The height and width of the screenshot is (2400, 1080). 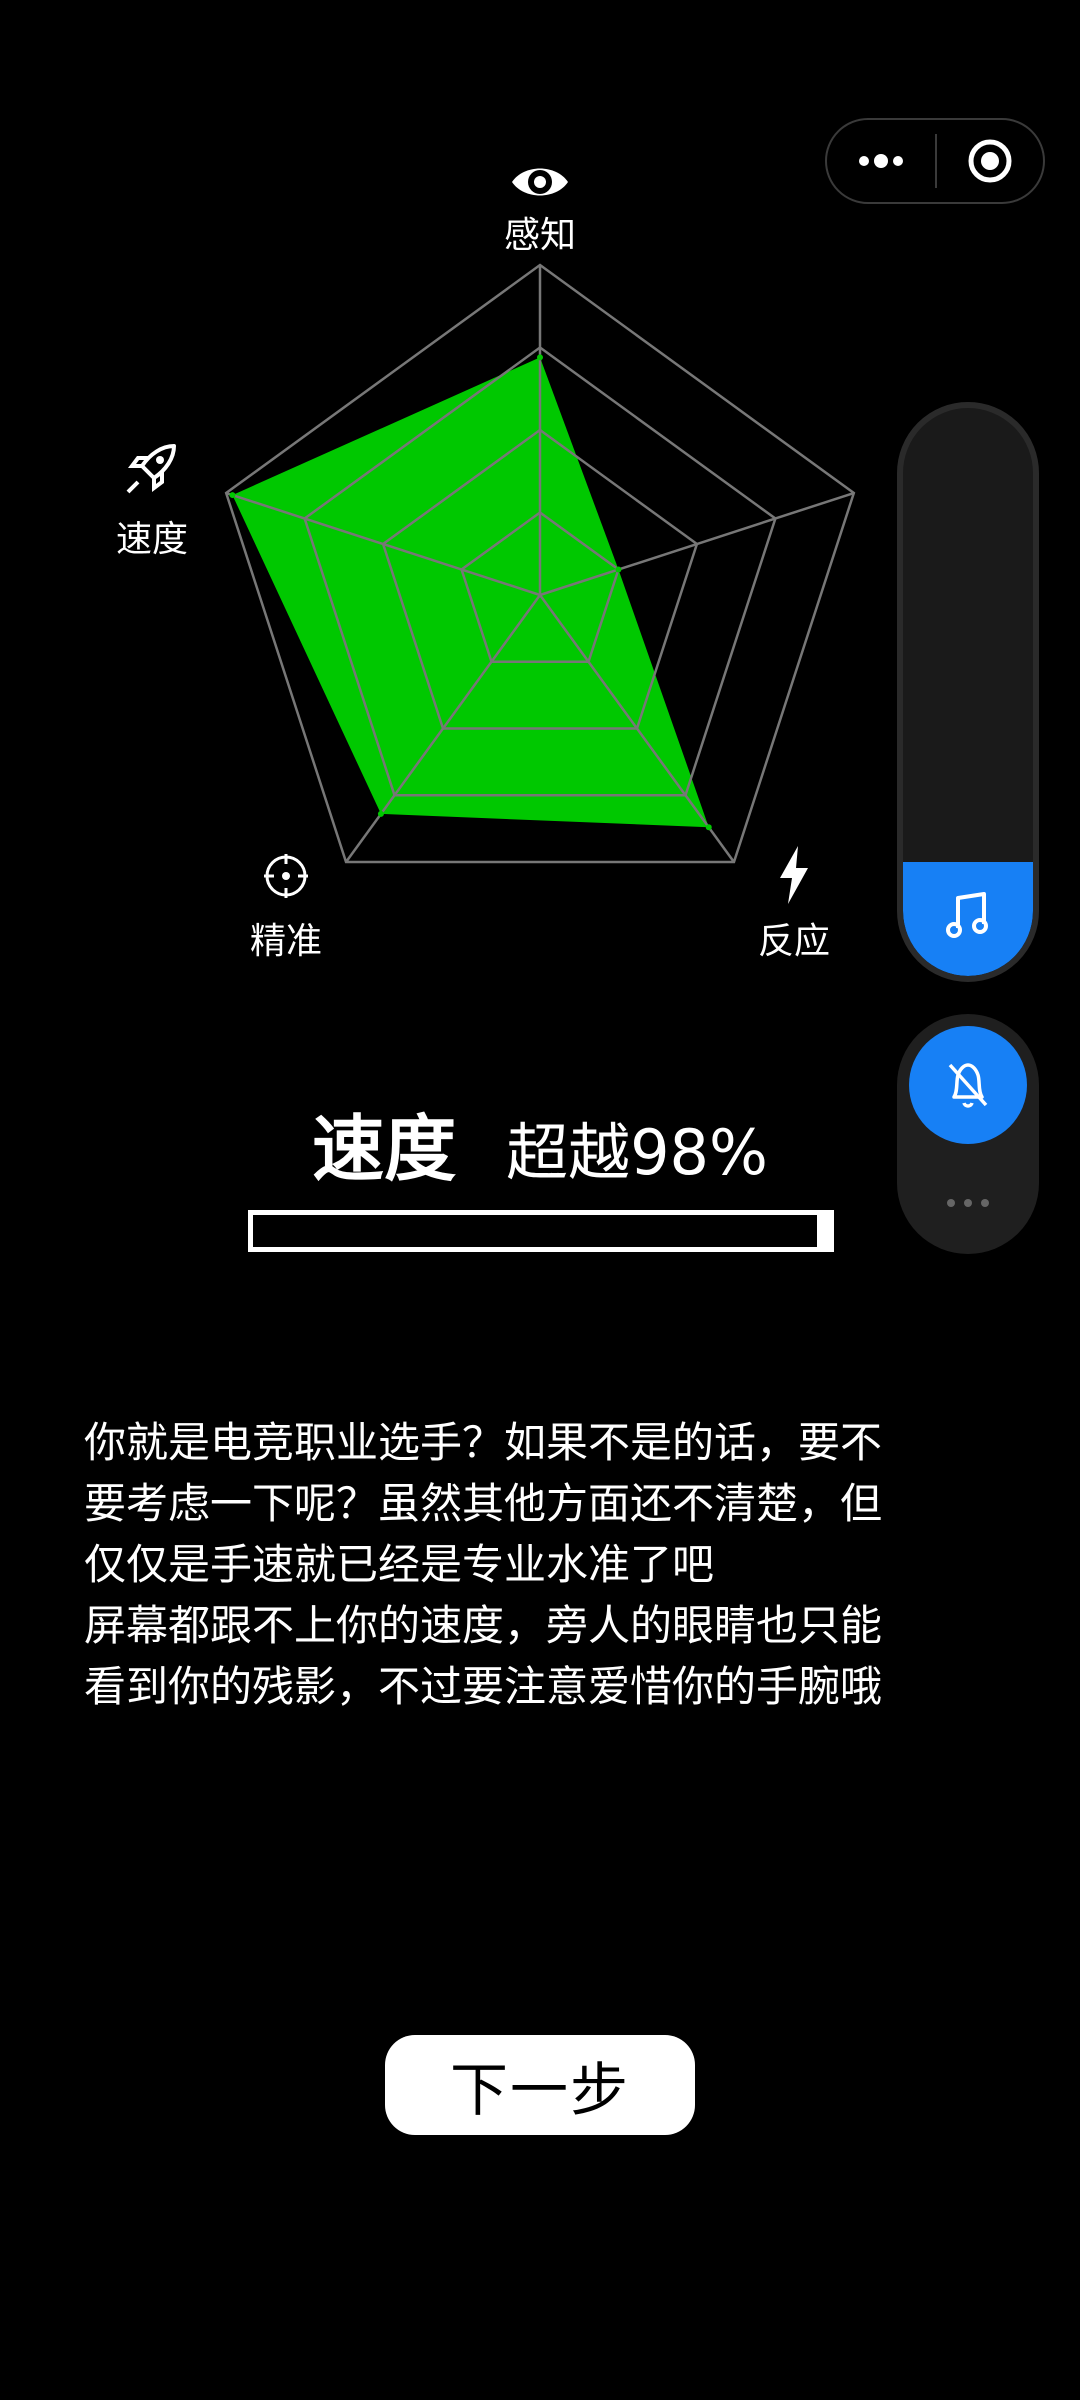 I want to click on axis-label-accuracy: 精准, so click(x=285, y=941).